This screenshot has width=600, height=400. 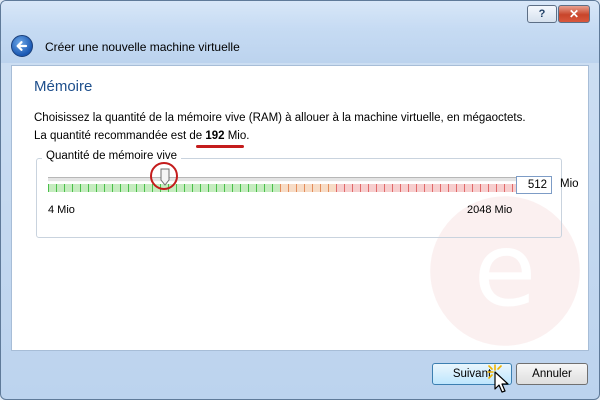 I want to click on memory-group-label: Quantité de mémoire vive, so click(x=112, y=156).